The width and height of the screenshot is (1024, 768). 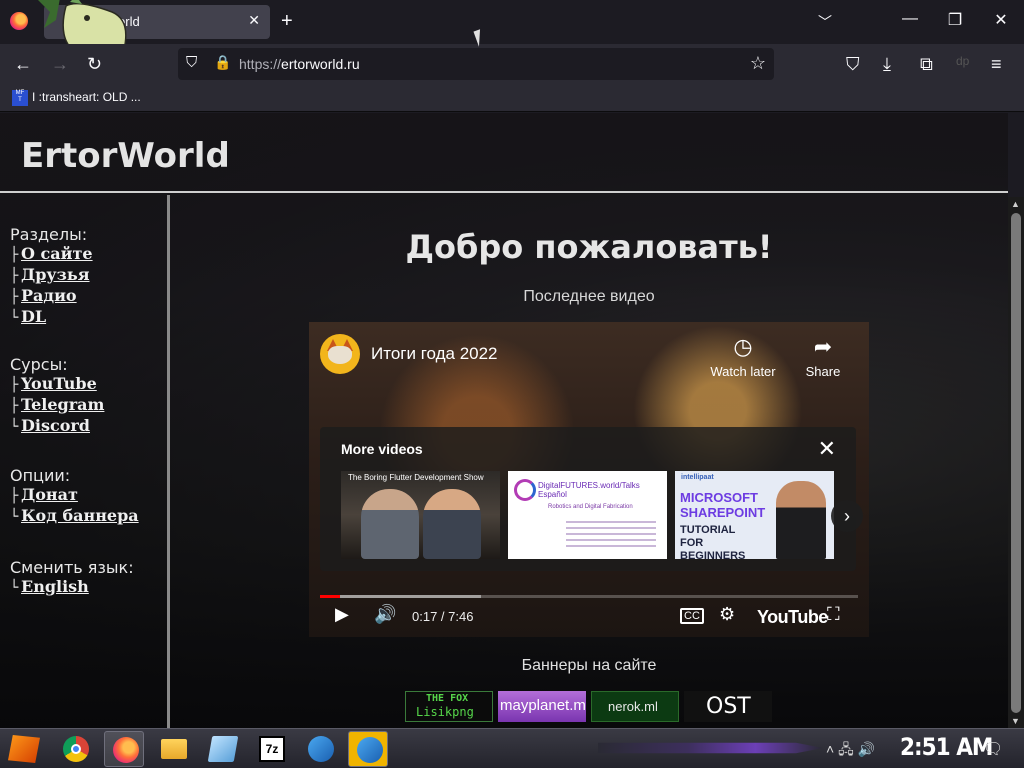 I want to click on progress-buffered, so click(x=401, y=596).